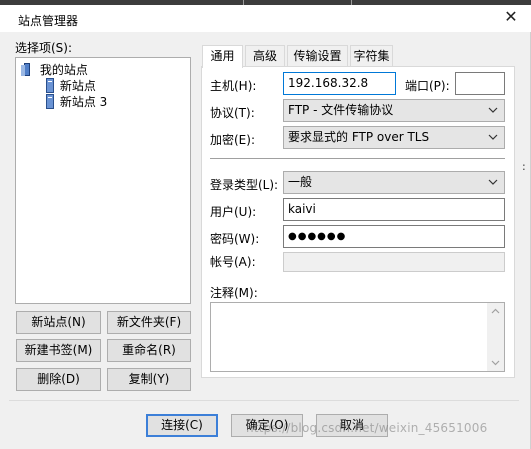  Describe the element at coordinates (524, 166) in the screenshot. I see `background-text-fragment: :` at that location.